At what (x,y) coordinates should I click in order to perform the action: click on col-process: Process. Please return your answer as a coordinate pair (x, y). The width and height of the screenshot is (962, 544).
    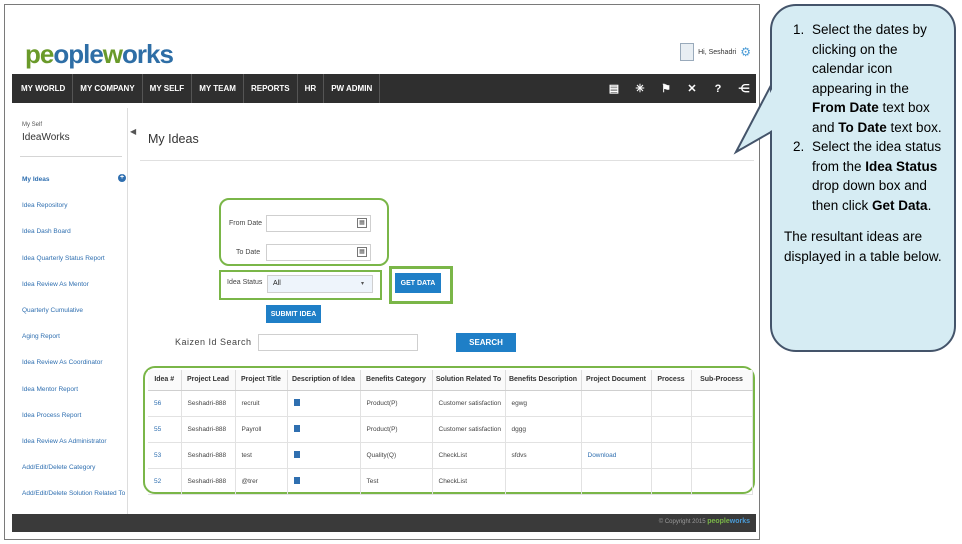
    Looking at the image, I should click on (671, 380).